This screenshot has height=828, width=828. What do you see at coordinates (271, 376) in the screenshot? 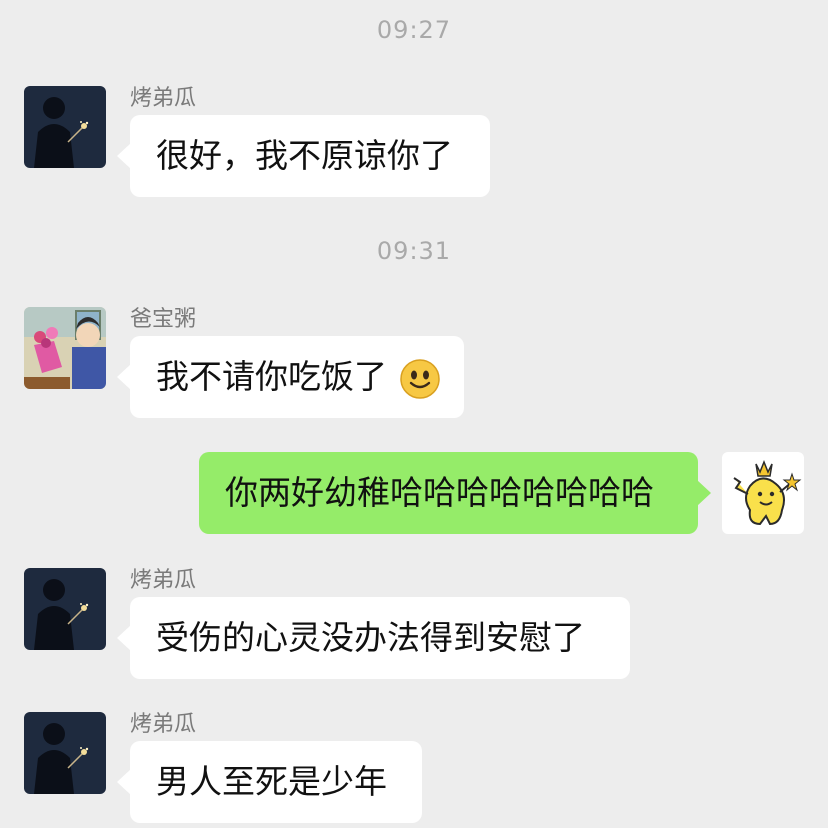
I see `message-text: 我不请你吃饭了` at bounding box center [271, 376].